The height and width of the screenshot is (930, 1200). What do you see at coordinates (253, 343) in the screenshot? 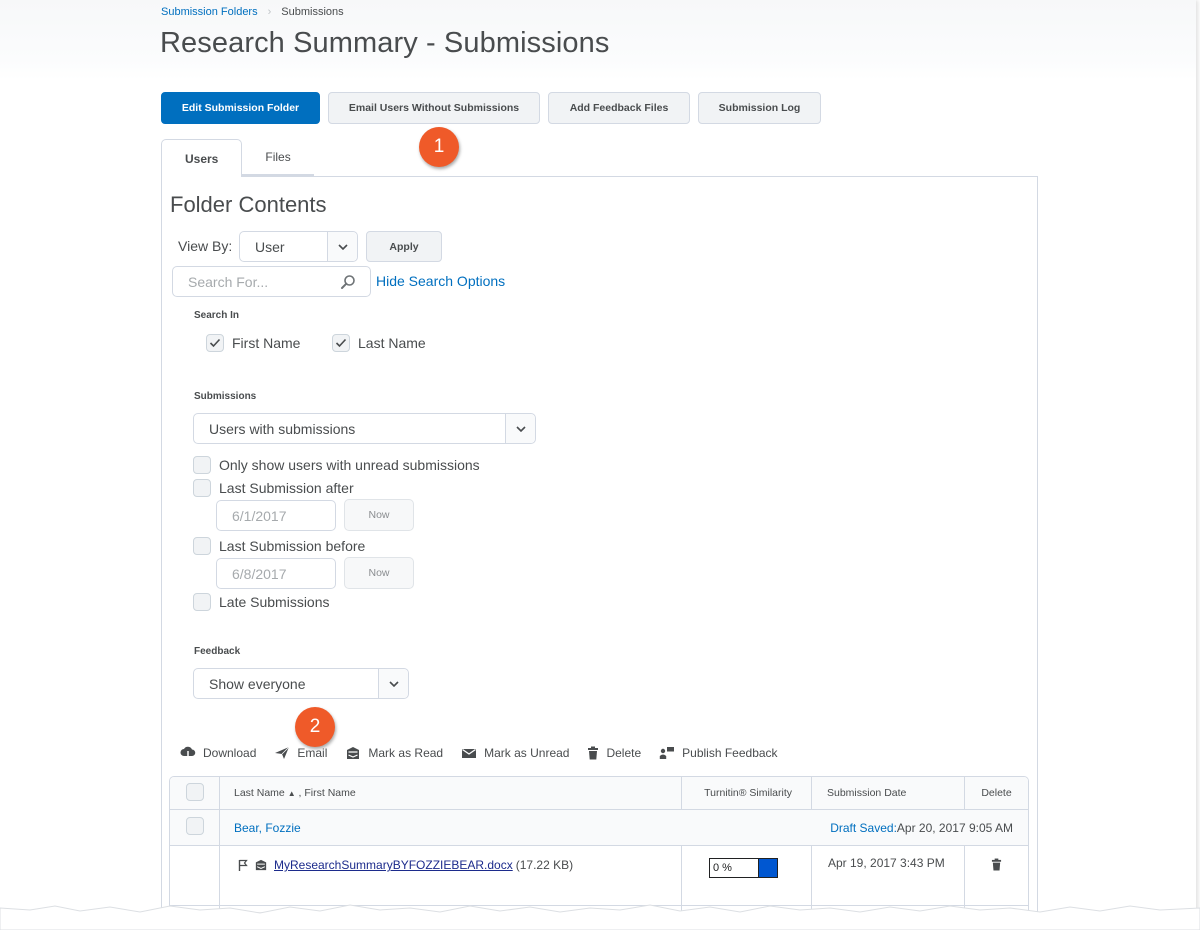
I see `first-name-option: First Name` at bounding box center [253, 343].